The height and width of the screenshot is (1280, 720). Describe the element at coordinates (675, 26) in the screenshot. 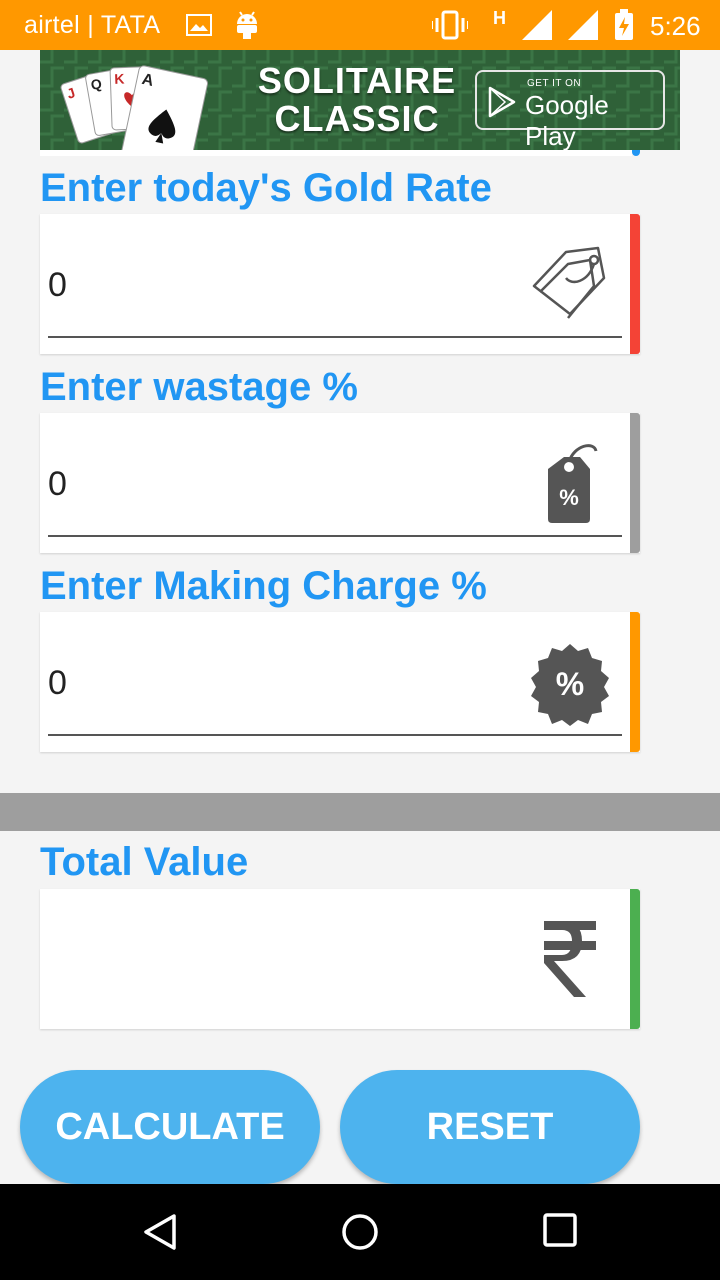

I see `clock: 5:26` at that location.